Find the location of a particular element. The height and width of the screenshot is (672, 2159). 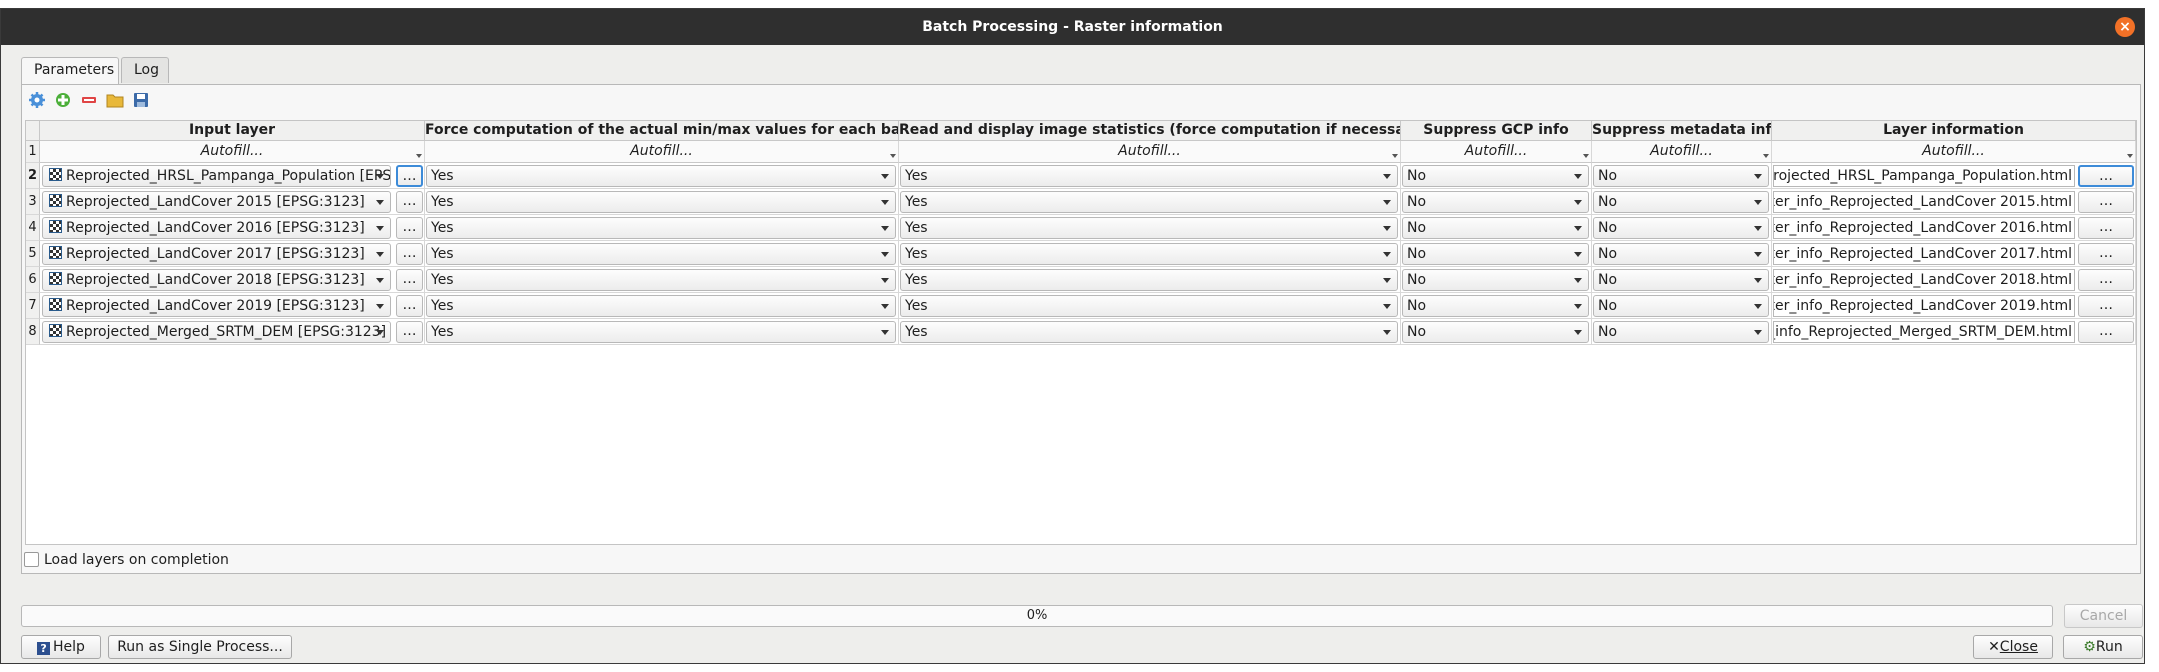

input-layer-combo: Reprojected_LandCover 2016 [EPSG:3123] is located at coordinates (216, 228).